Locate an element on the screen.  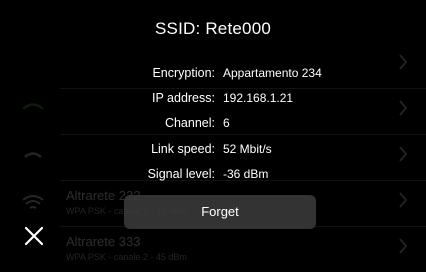
info-row-ip-address: IP address: 192.168.1.21 is located at coordinates (213, 98).